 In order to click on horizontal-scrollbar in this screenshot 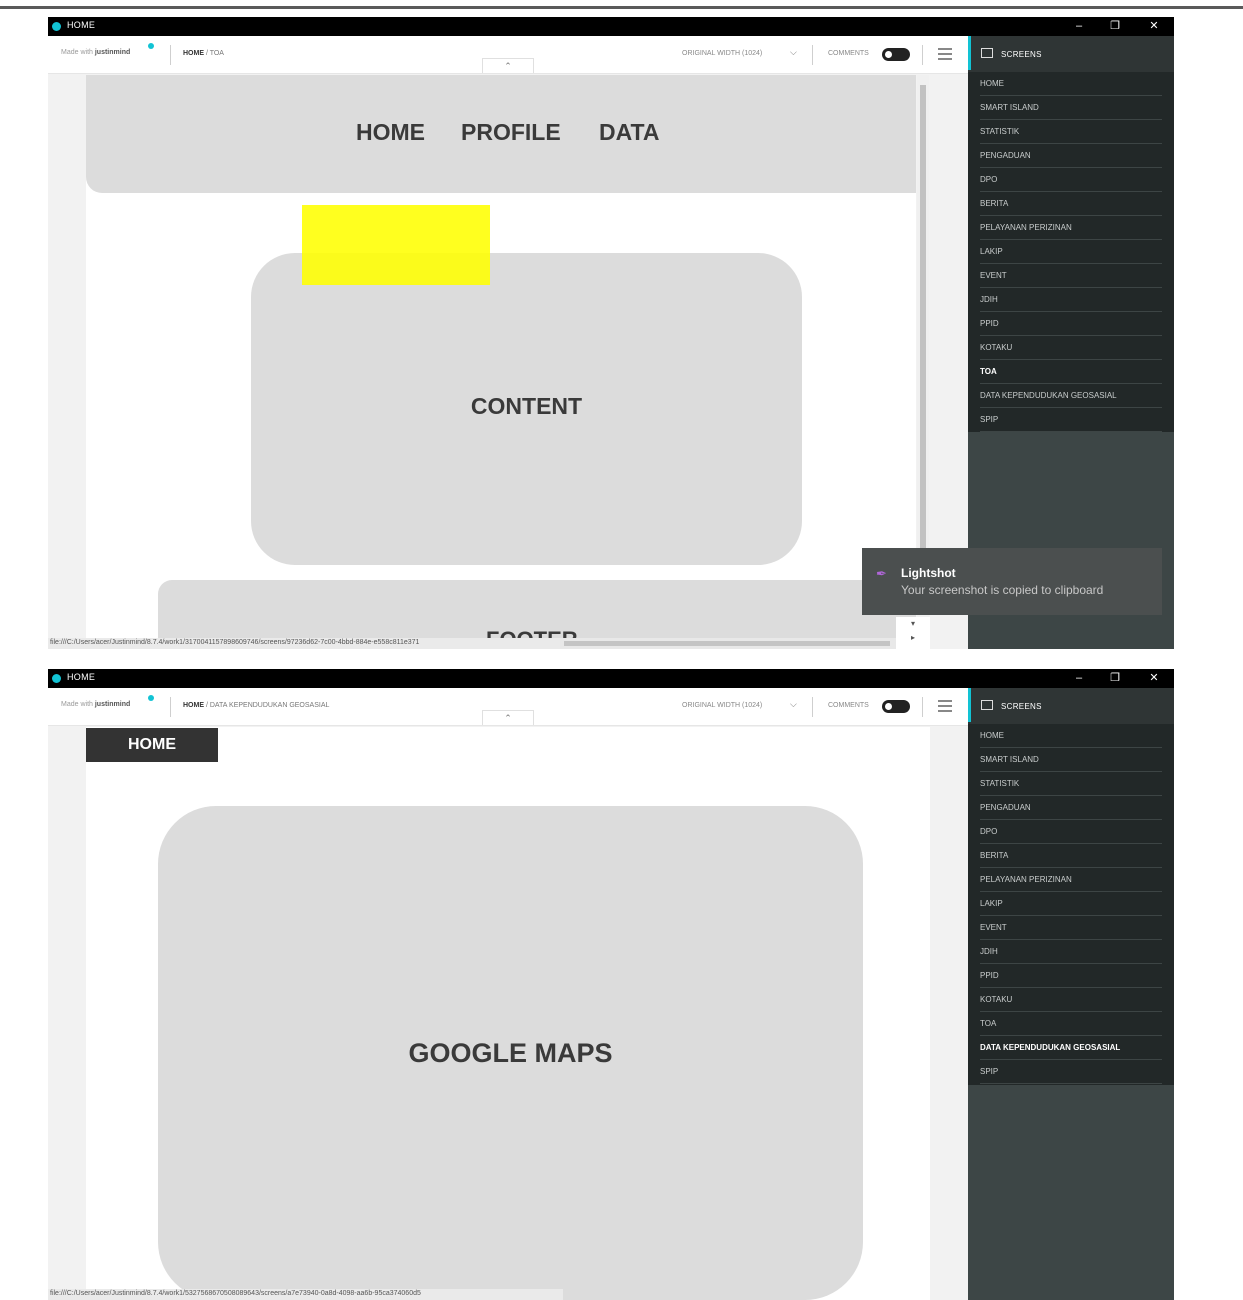, I will do `click(745, 643)`.